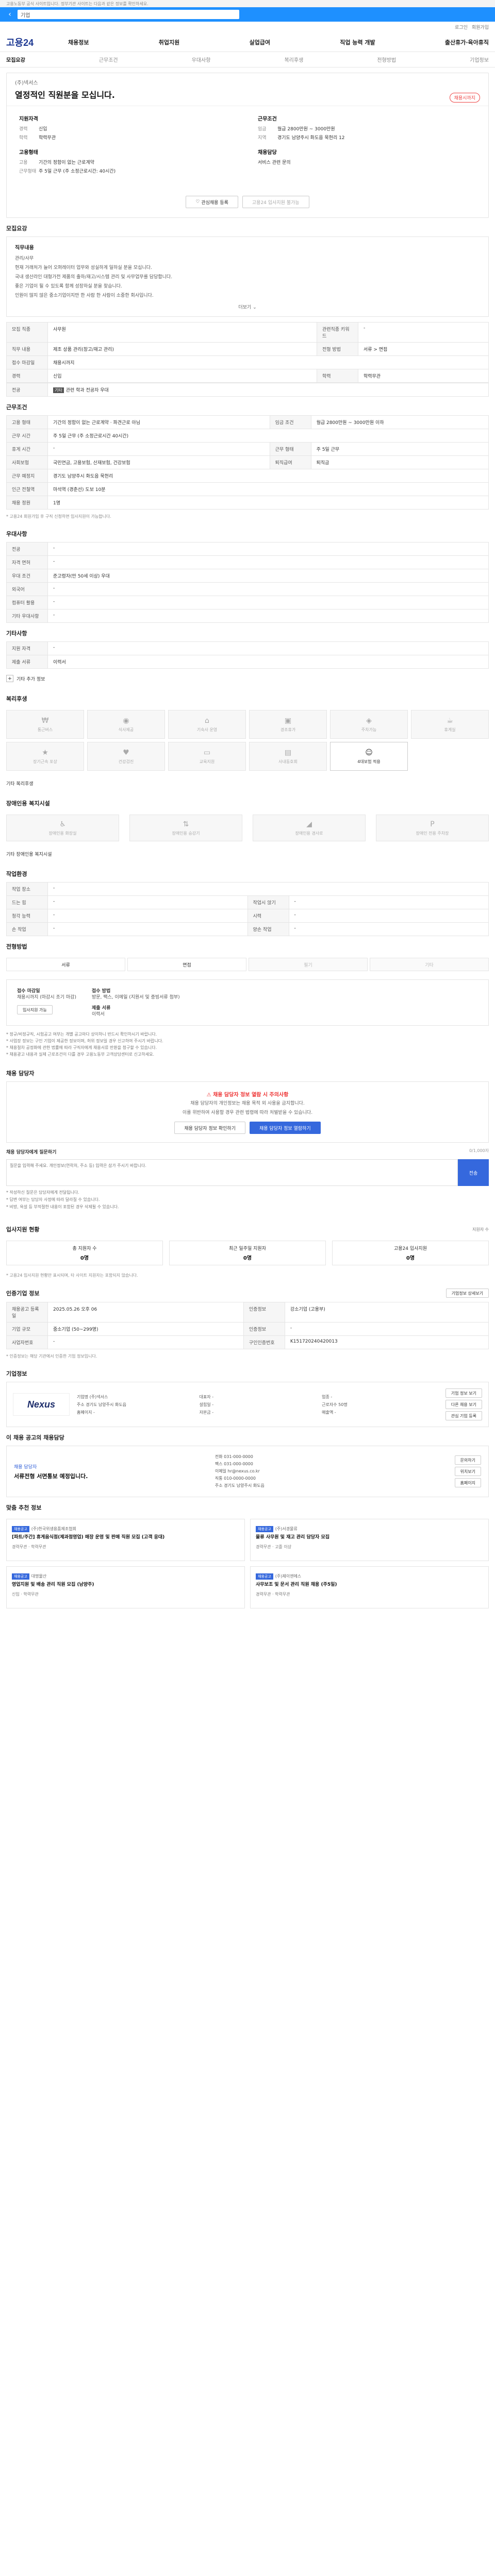 The width and height of the screenshot is (495, 2576). I want to click on nav-item-training: 직업 능력 개발, so click(357, 42).